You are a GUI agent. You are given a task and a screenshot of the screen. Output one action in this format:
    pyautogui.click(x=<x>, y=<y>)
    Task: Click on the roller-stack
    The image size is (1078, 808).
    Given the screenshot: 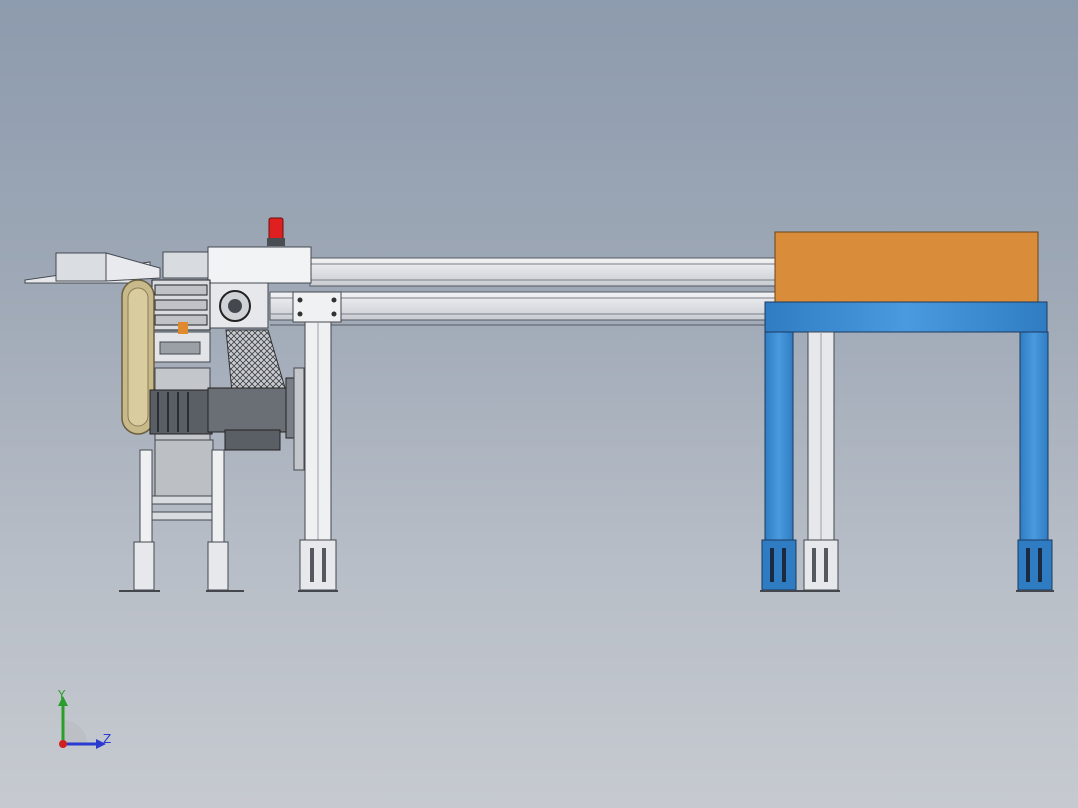 What is the action you would take?
    pyautogui.click(x=180, y=321)
    